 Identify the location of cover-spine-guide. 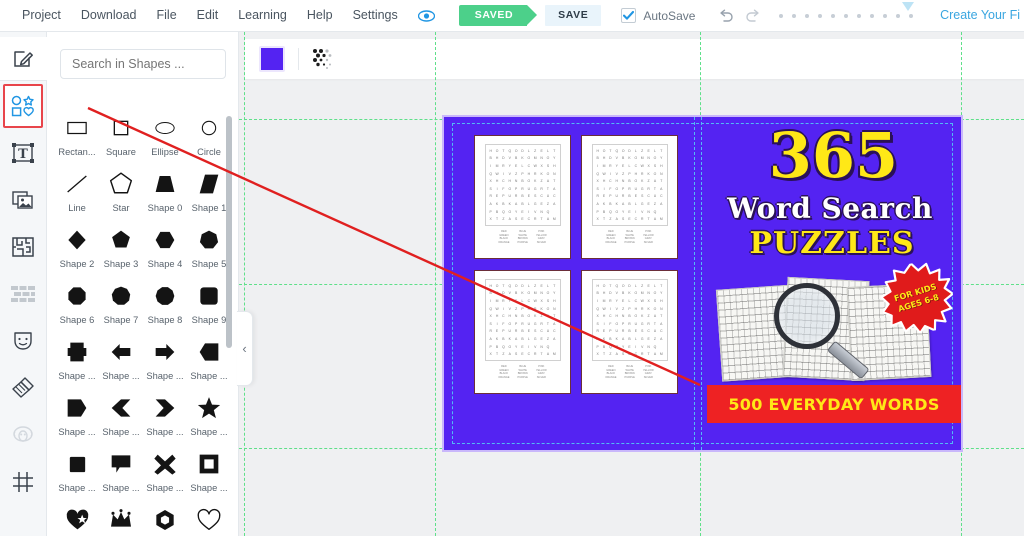
(701, 283).